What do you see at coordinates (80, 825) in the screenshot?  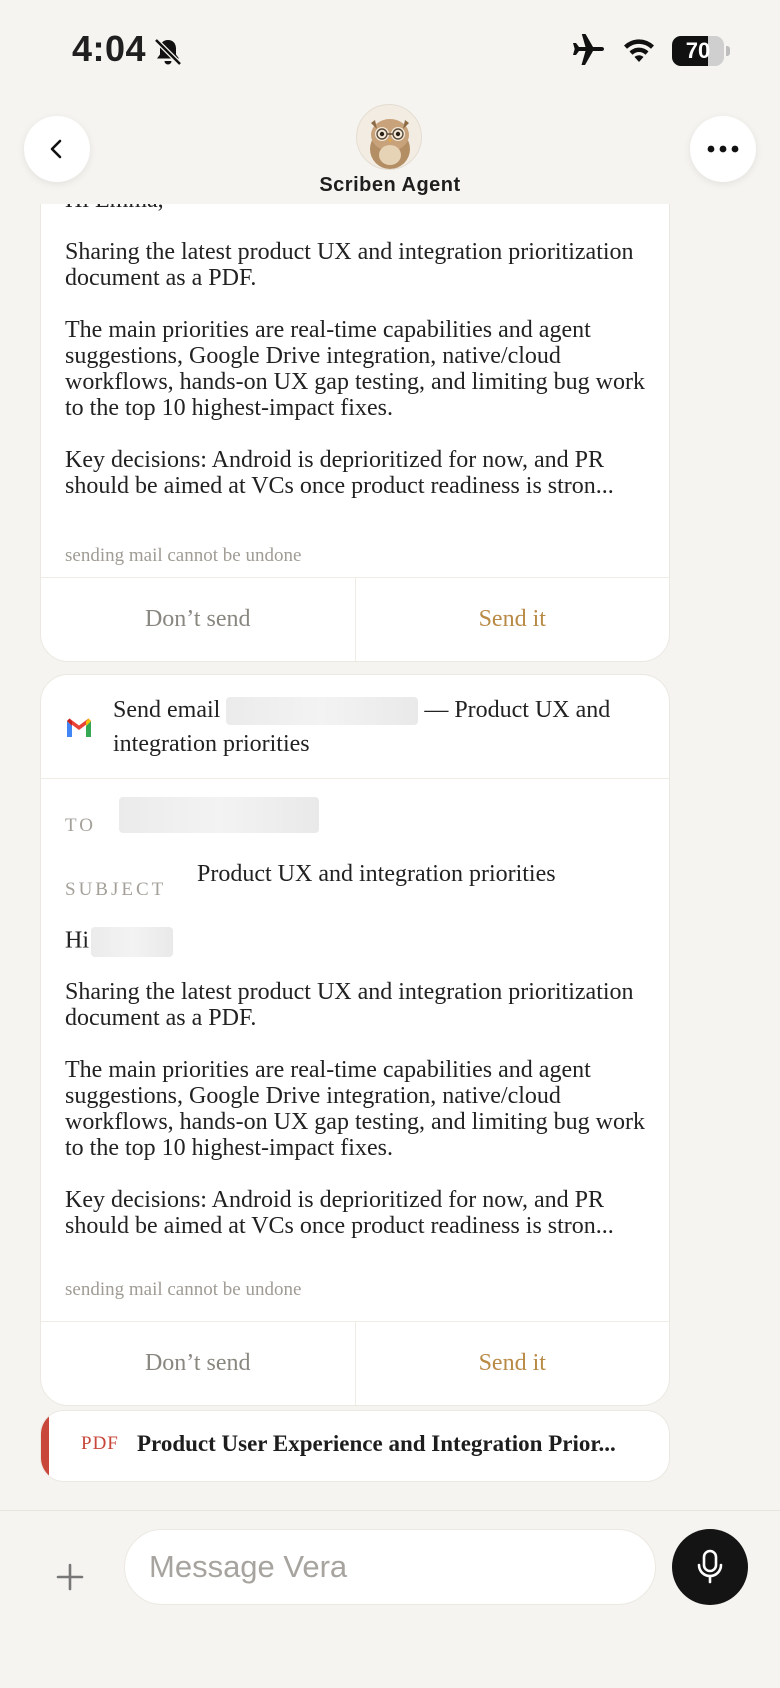 I see `to-label: TO` at bounding box center [80, 825].